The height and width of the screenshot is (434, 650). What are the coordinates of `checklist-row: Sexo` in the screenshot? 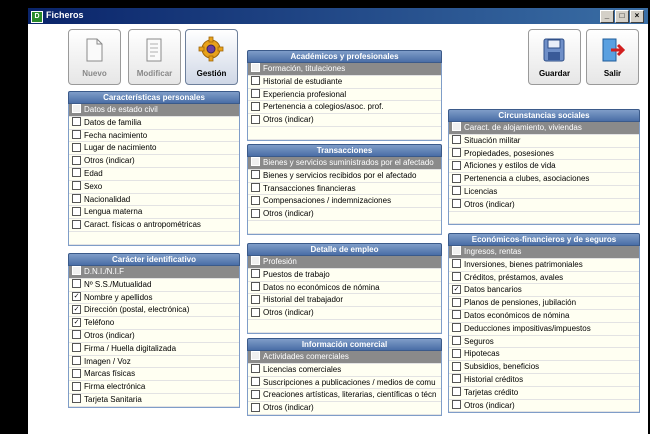 It's located at (154, 187).